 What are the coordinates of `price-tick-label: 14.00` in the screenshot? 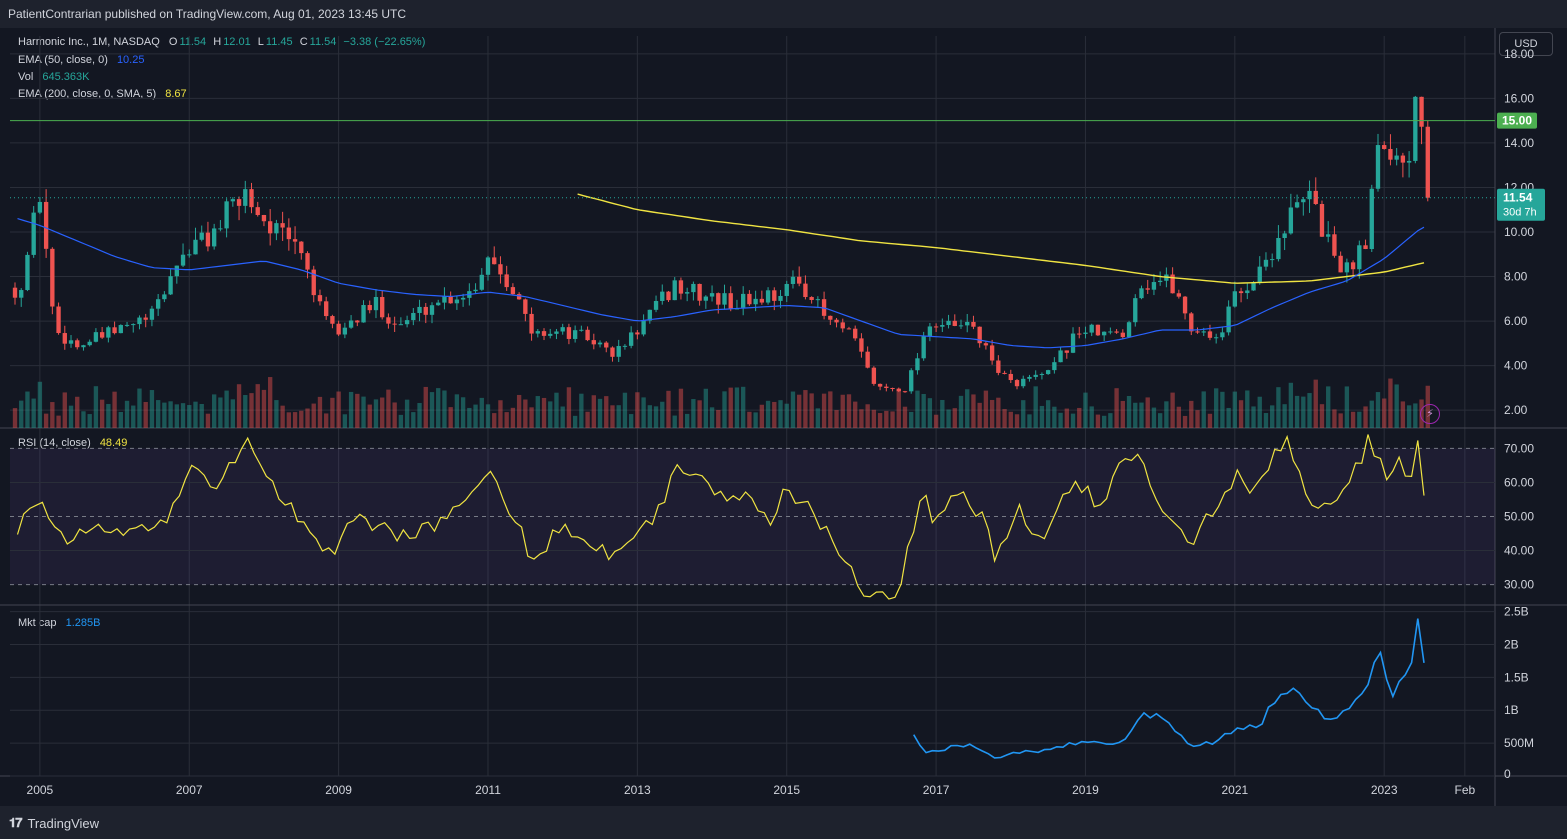 It's located at (1519, 143).